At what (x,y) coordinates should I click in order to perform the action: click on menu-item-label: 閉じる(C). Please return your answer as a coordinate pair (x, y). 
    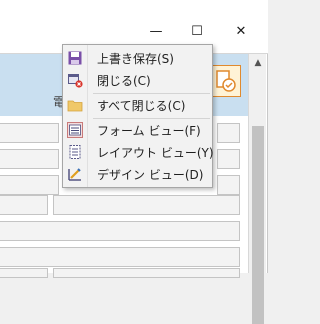
    Looking at the image, I should click on (124, 81).